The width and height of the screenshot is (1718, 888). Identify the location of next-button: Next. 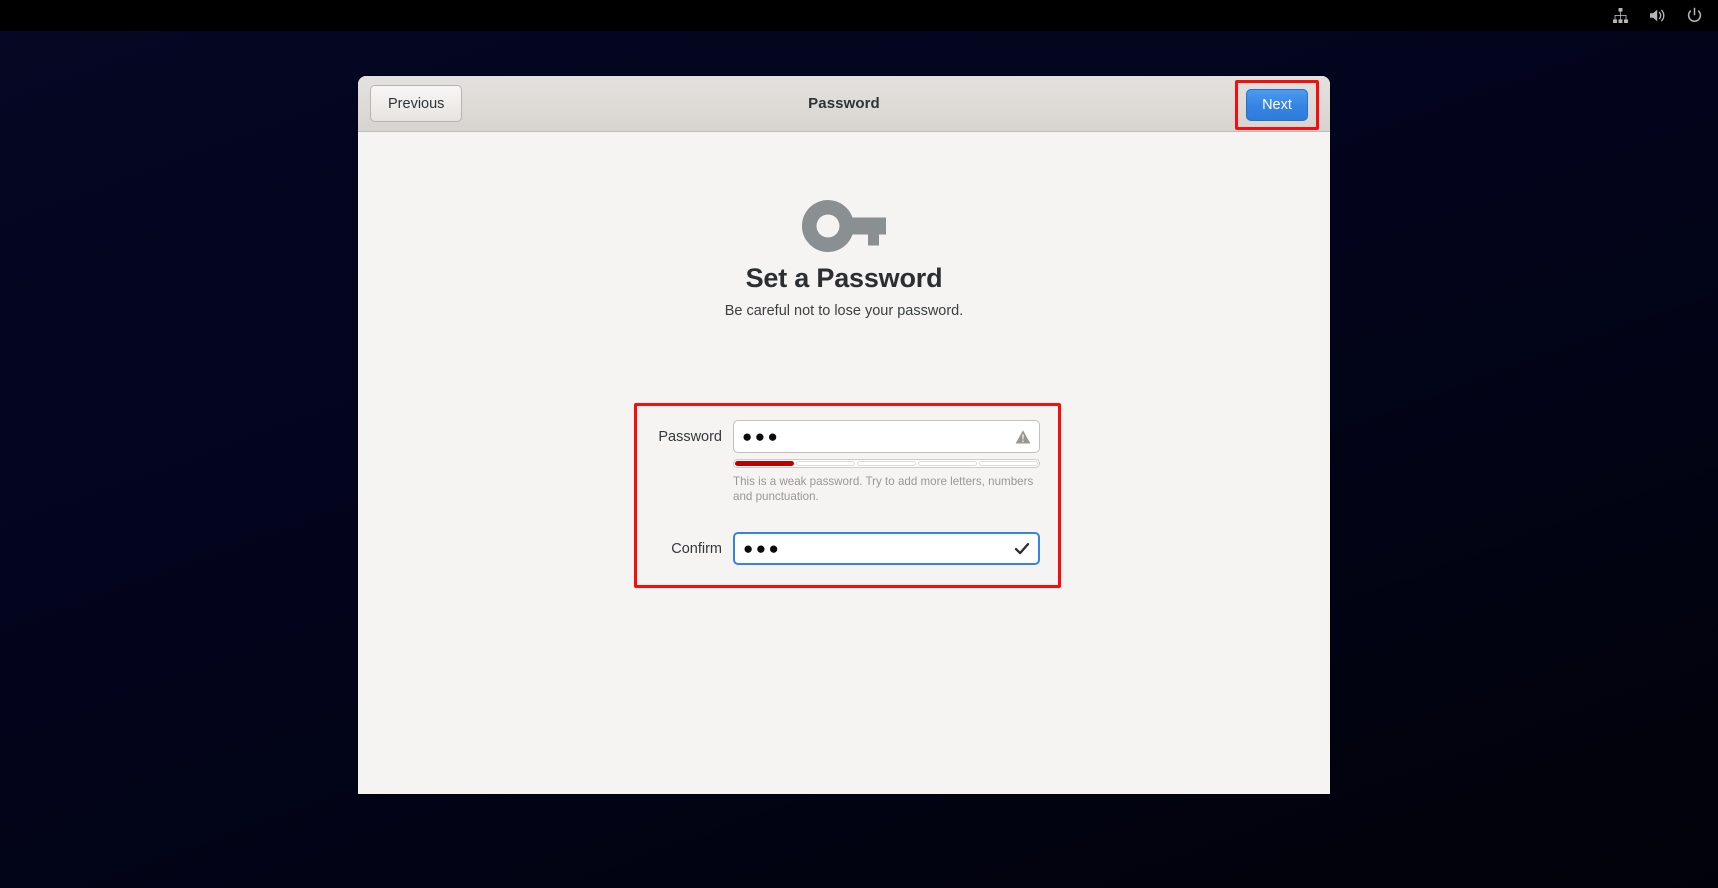
(1277, 105).